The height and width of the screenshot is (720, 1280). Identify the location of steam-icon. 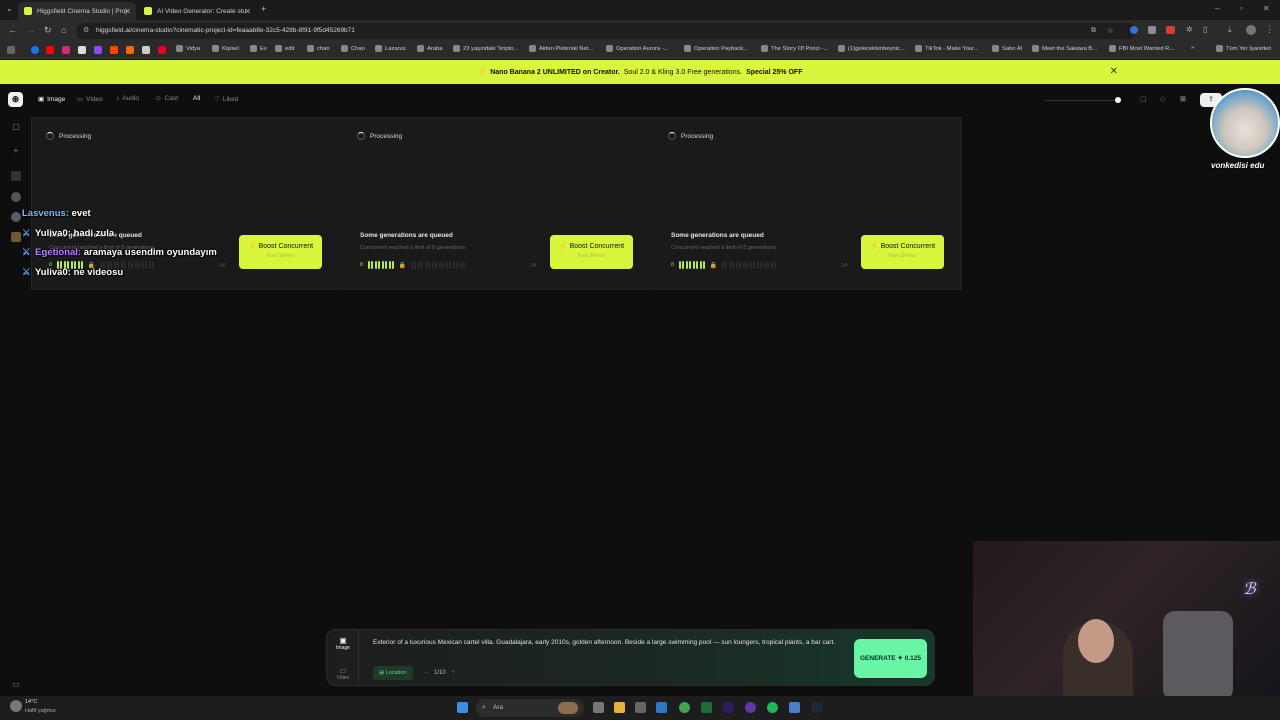
(816, 707).